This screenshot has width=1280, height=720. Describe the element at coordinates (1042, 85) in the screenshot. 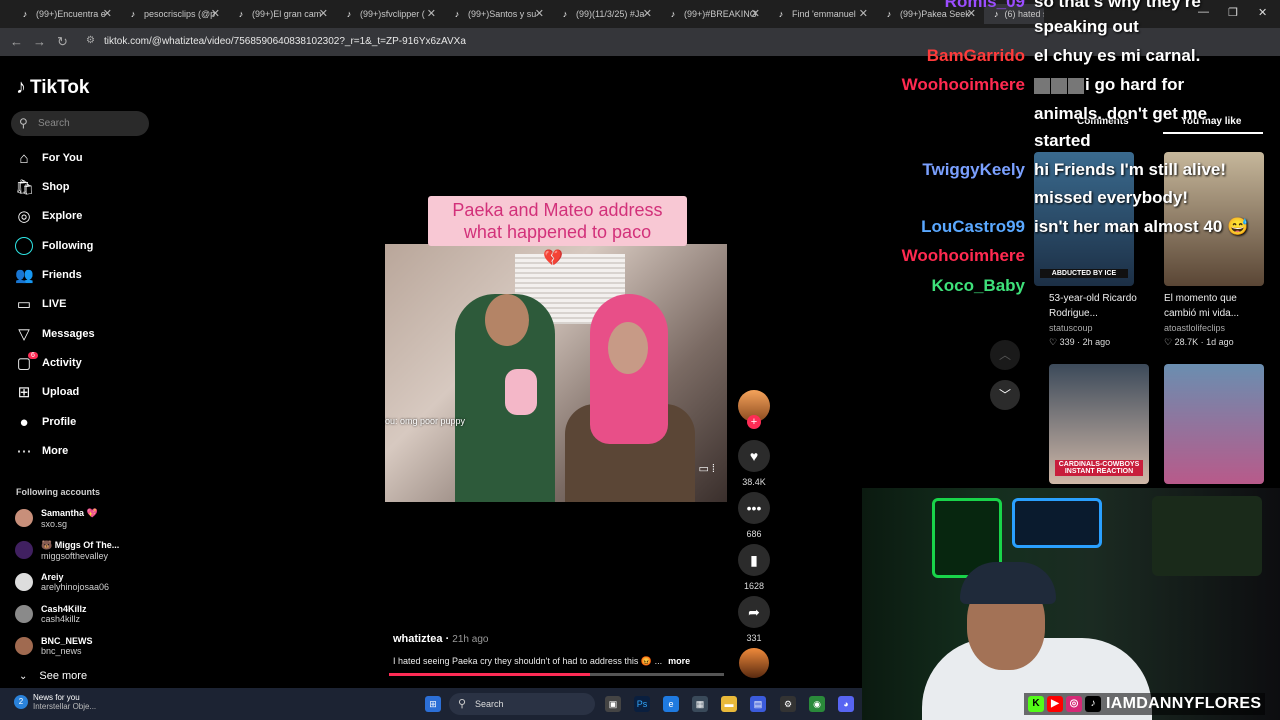

I see `emote-icon` at that location.